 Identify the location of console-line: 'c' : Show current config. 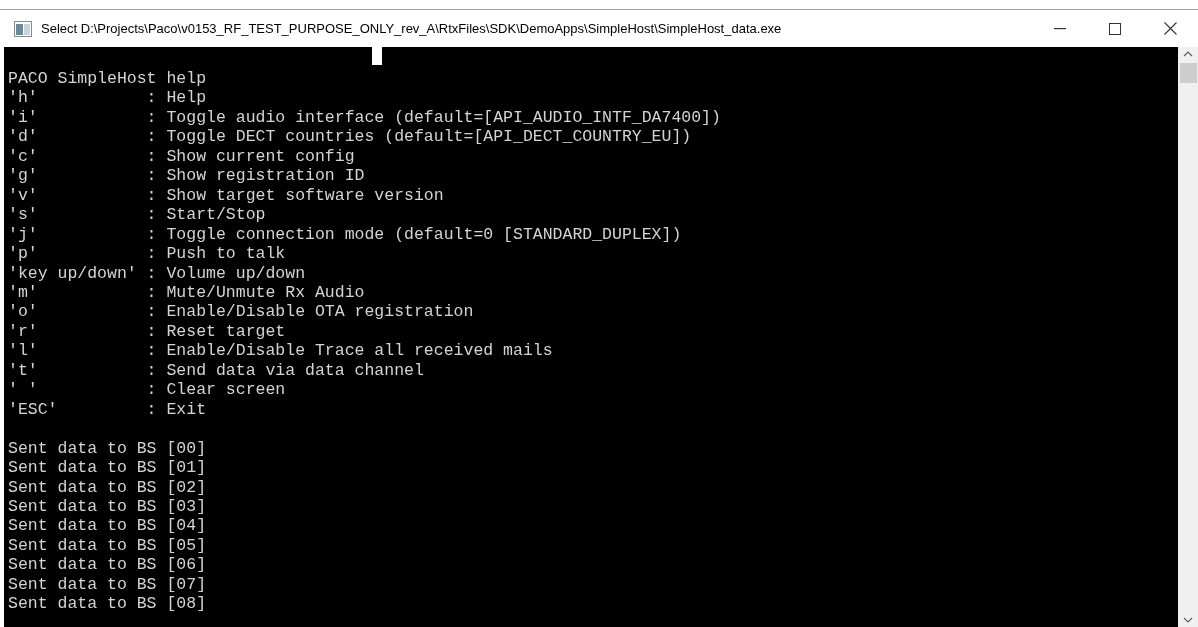
(181, 156).